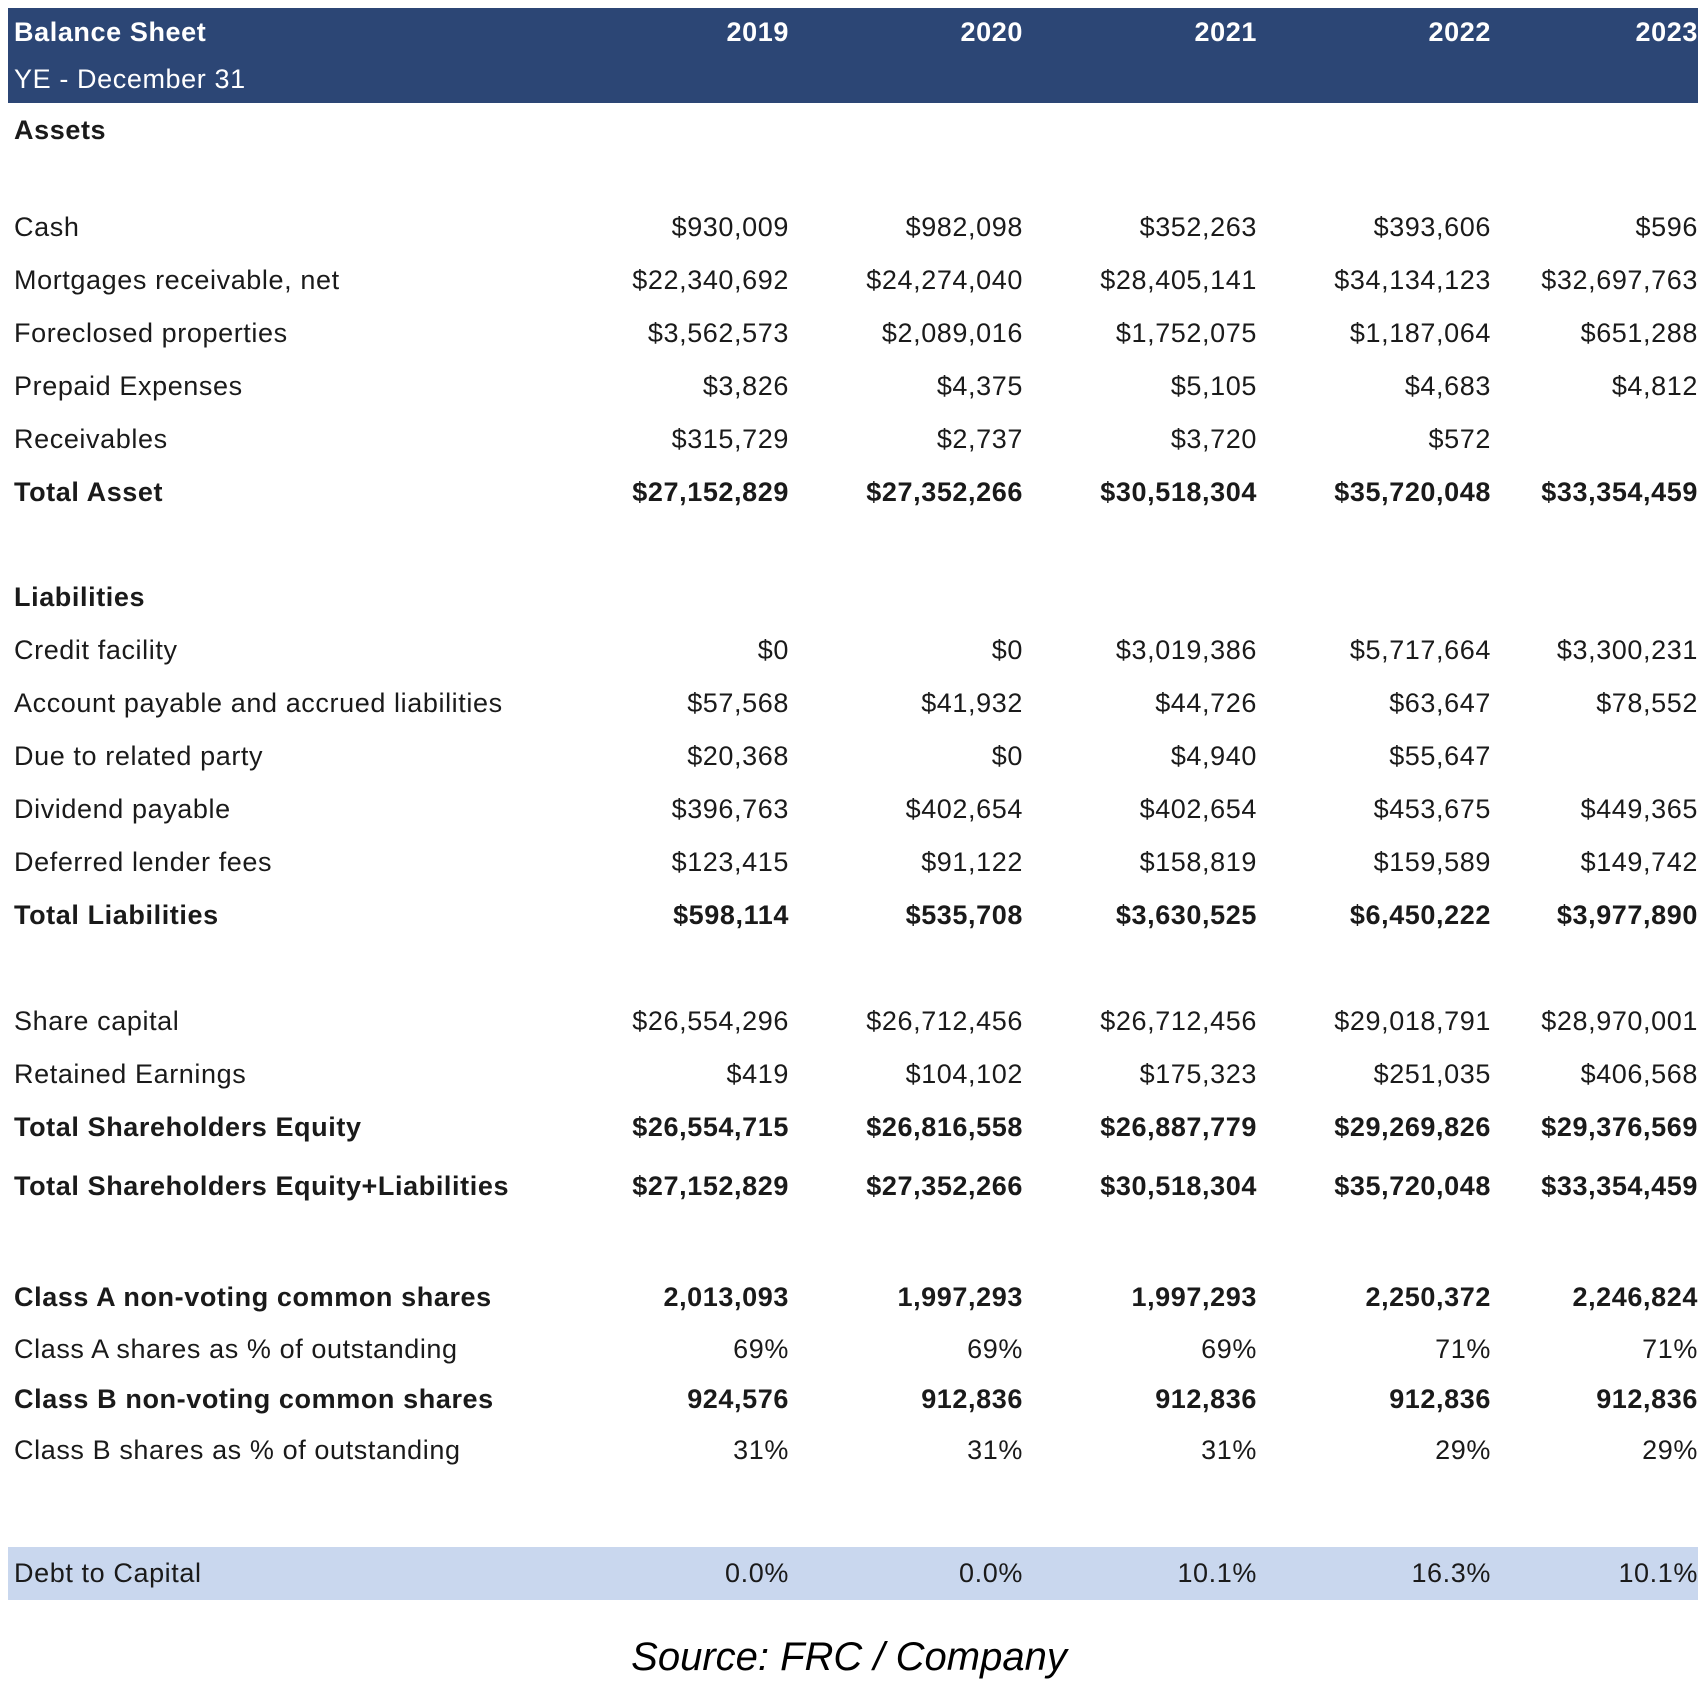 The width and height of the screenshot is (1698, 1686). What do you see at coordinates (745, 386) in the screenshot?
I see `cell-2019: $3,826` at bounding box center [745, 386].